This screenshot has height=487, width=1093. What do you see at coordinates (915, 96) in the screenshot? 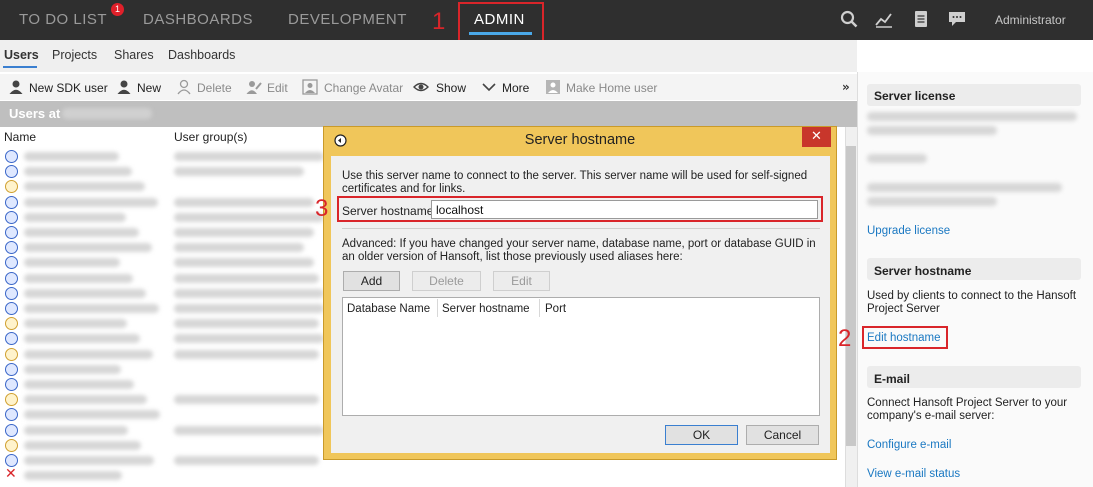
I see `server-license-title: Server license` at bounding box center [915, 96].